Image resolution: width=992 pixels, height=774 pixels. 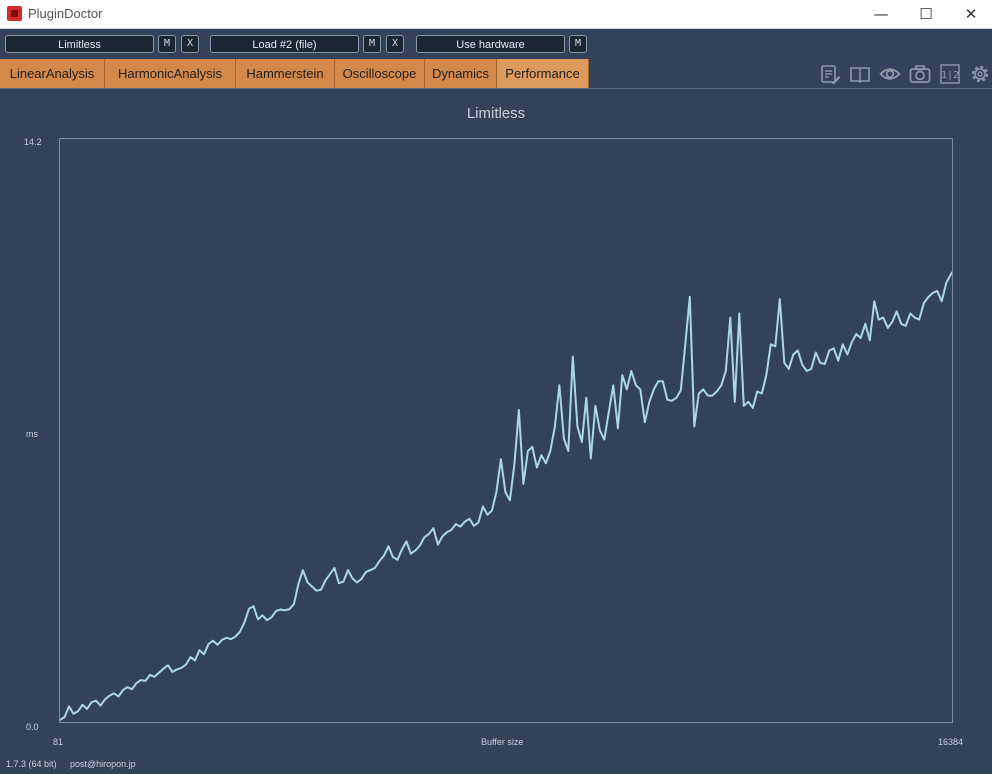 What do you see at coordinates (14, 13) in the screenshot?
I see `app-icon` at bounding box center [14, 13].